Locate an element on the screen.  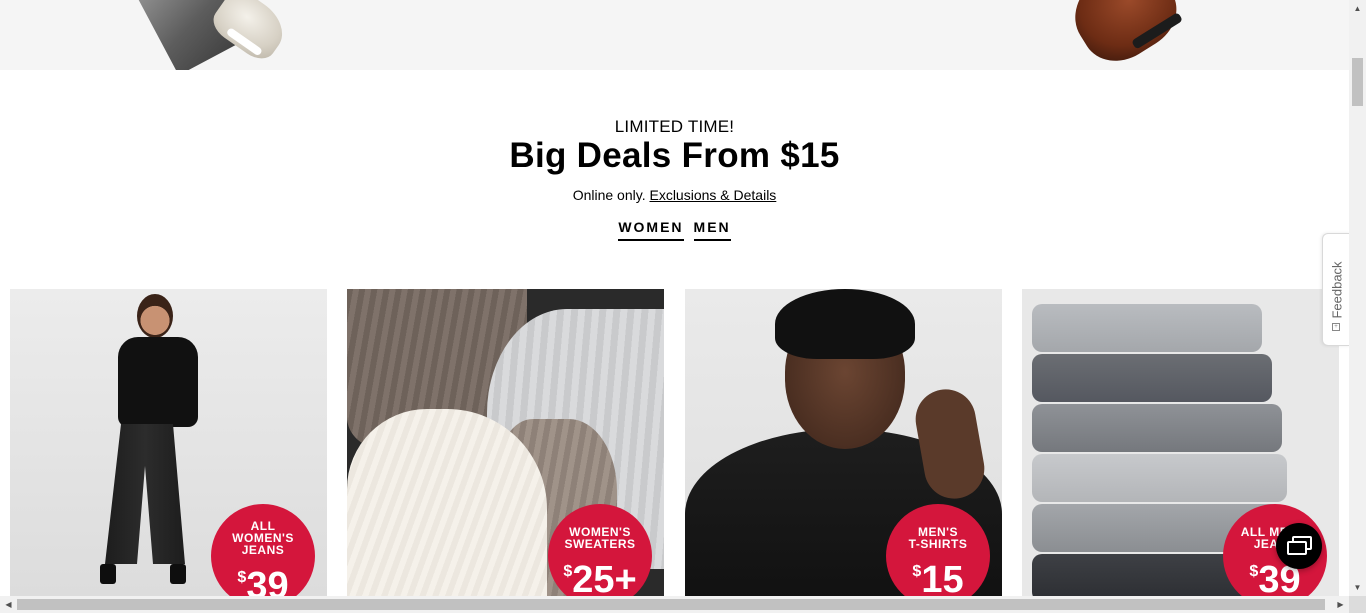
price-badge: ALL WOMEN'S JEANS $39 is located at coordinates (263, 551).